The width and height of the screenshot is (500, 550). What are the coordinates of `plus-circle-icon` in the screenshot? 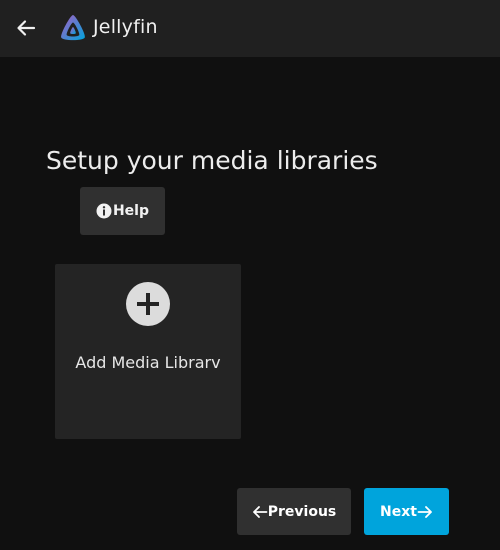 It's located at (148, 304).